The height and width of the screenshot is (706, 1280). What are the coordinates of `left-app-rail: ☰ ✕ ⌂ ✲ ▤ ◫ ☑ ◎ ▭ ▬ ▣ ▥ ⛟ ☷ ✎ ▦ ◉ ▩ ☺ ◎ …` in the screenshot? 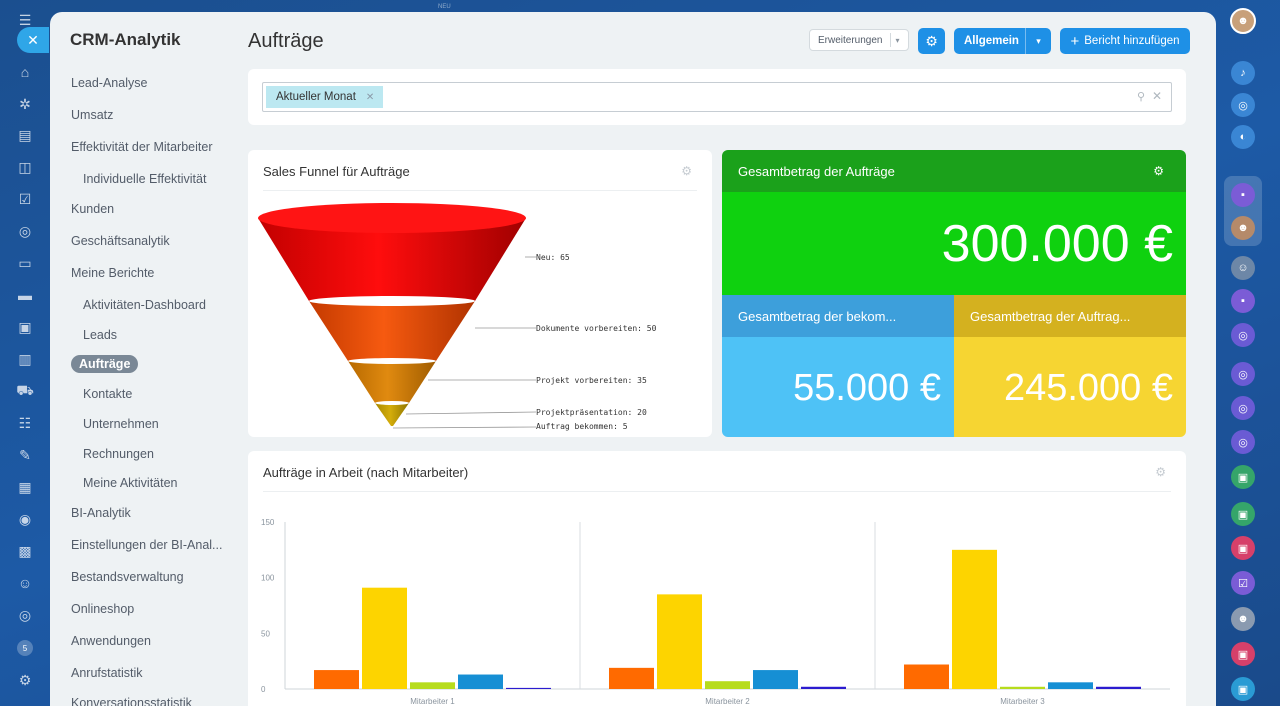 It's located at (25, 353).